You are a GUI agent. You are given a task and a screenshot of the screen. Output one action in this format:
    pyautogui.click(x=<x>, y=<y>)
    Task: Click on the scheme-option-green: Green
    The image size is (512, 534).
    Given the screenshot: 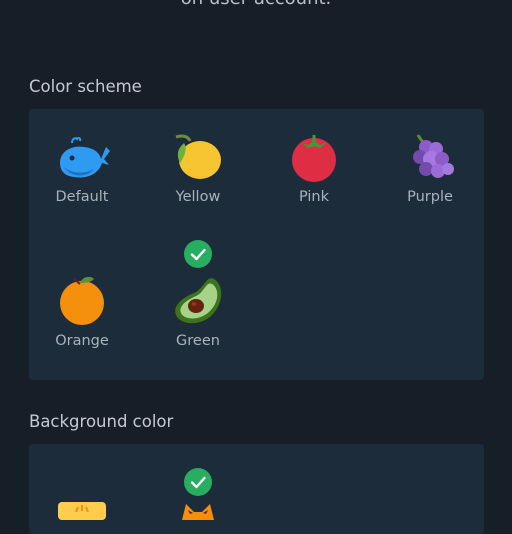 What is the action you would take?
    pyautogui.click(x=198, y=312)
    